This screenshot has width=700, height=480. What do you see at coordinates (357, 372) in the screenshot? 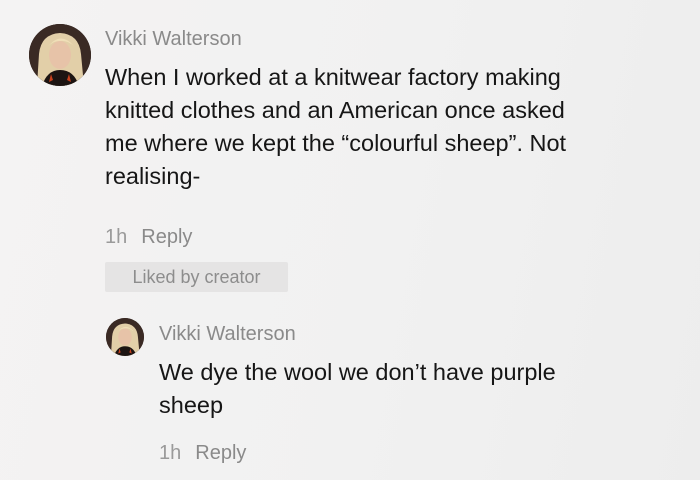
I see `reply-text-line: We dye the wool we don’t have purple` at bounding box center [357, 372].